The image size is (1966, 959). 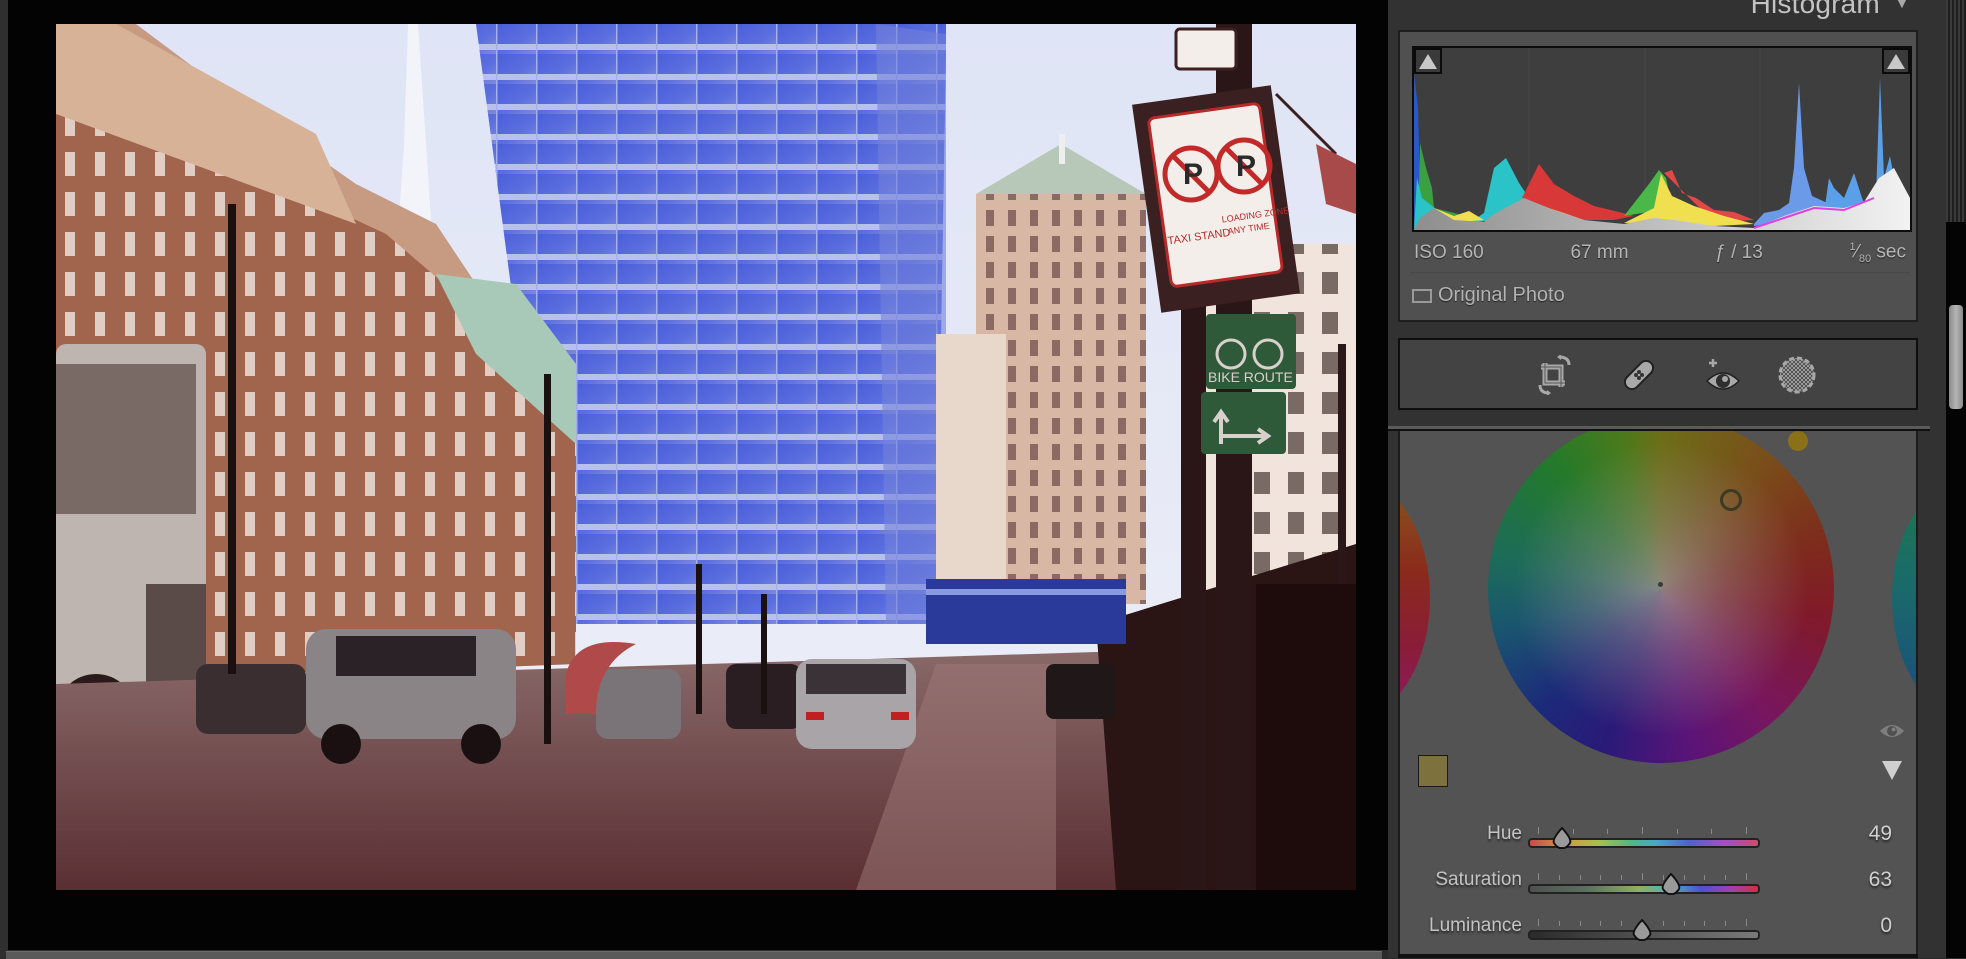 I want to click on original-photo-checkbox, so click(x=1422, y=295).